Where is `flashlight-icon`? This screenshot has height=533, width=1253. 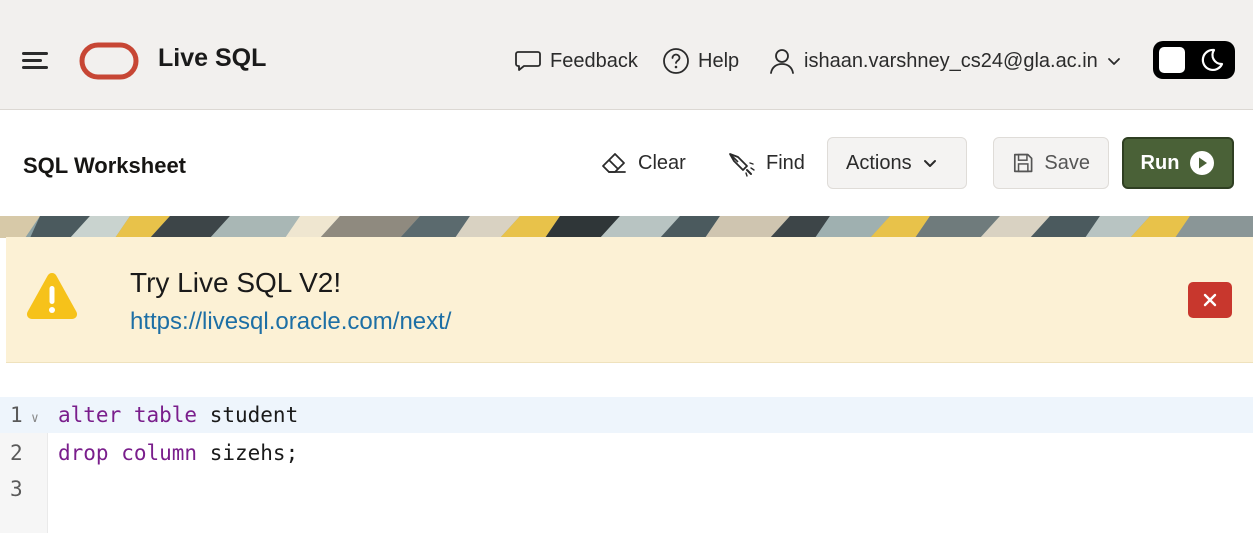 flashlight-icon is located at coordinates (742, 165).